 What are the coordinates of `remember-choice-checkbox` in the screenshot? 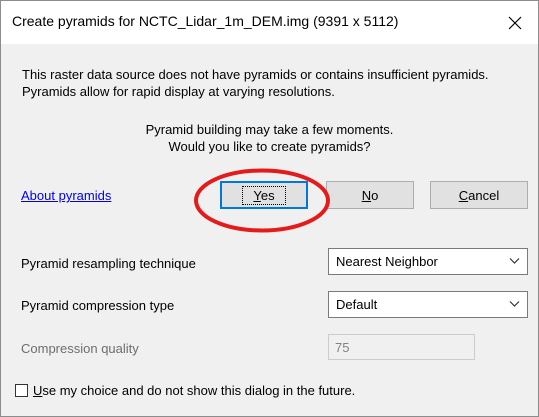 It's located at (21, 390).